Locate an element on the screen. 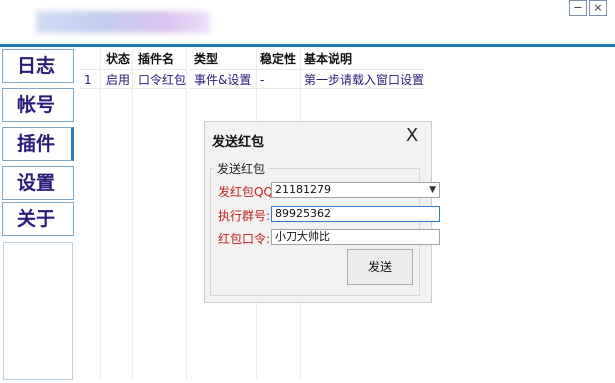  qq-field-label: 发红包QQ: is located at coordinates (247, 192).